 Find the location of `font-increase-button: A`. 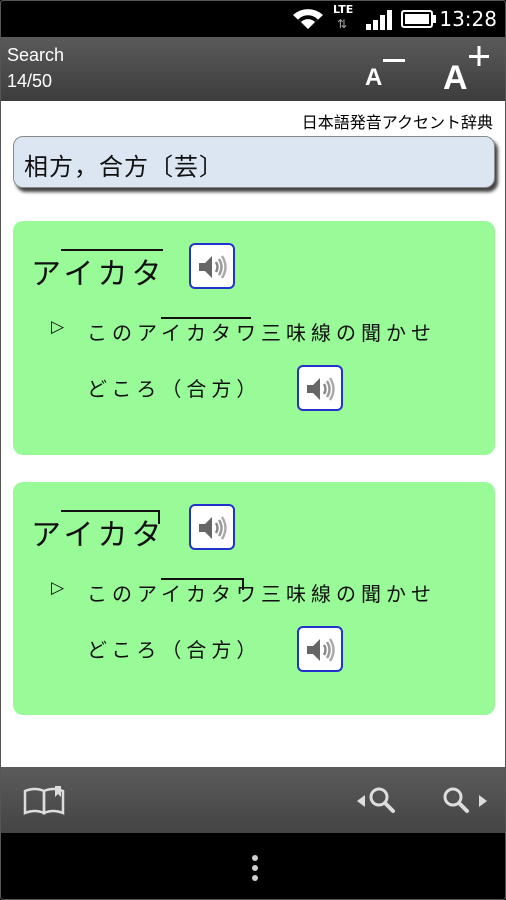

font-increase-button: A is located at coordinates (465, 69).